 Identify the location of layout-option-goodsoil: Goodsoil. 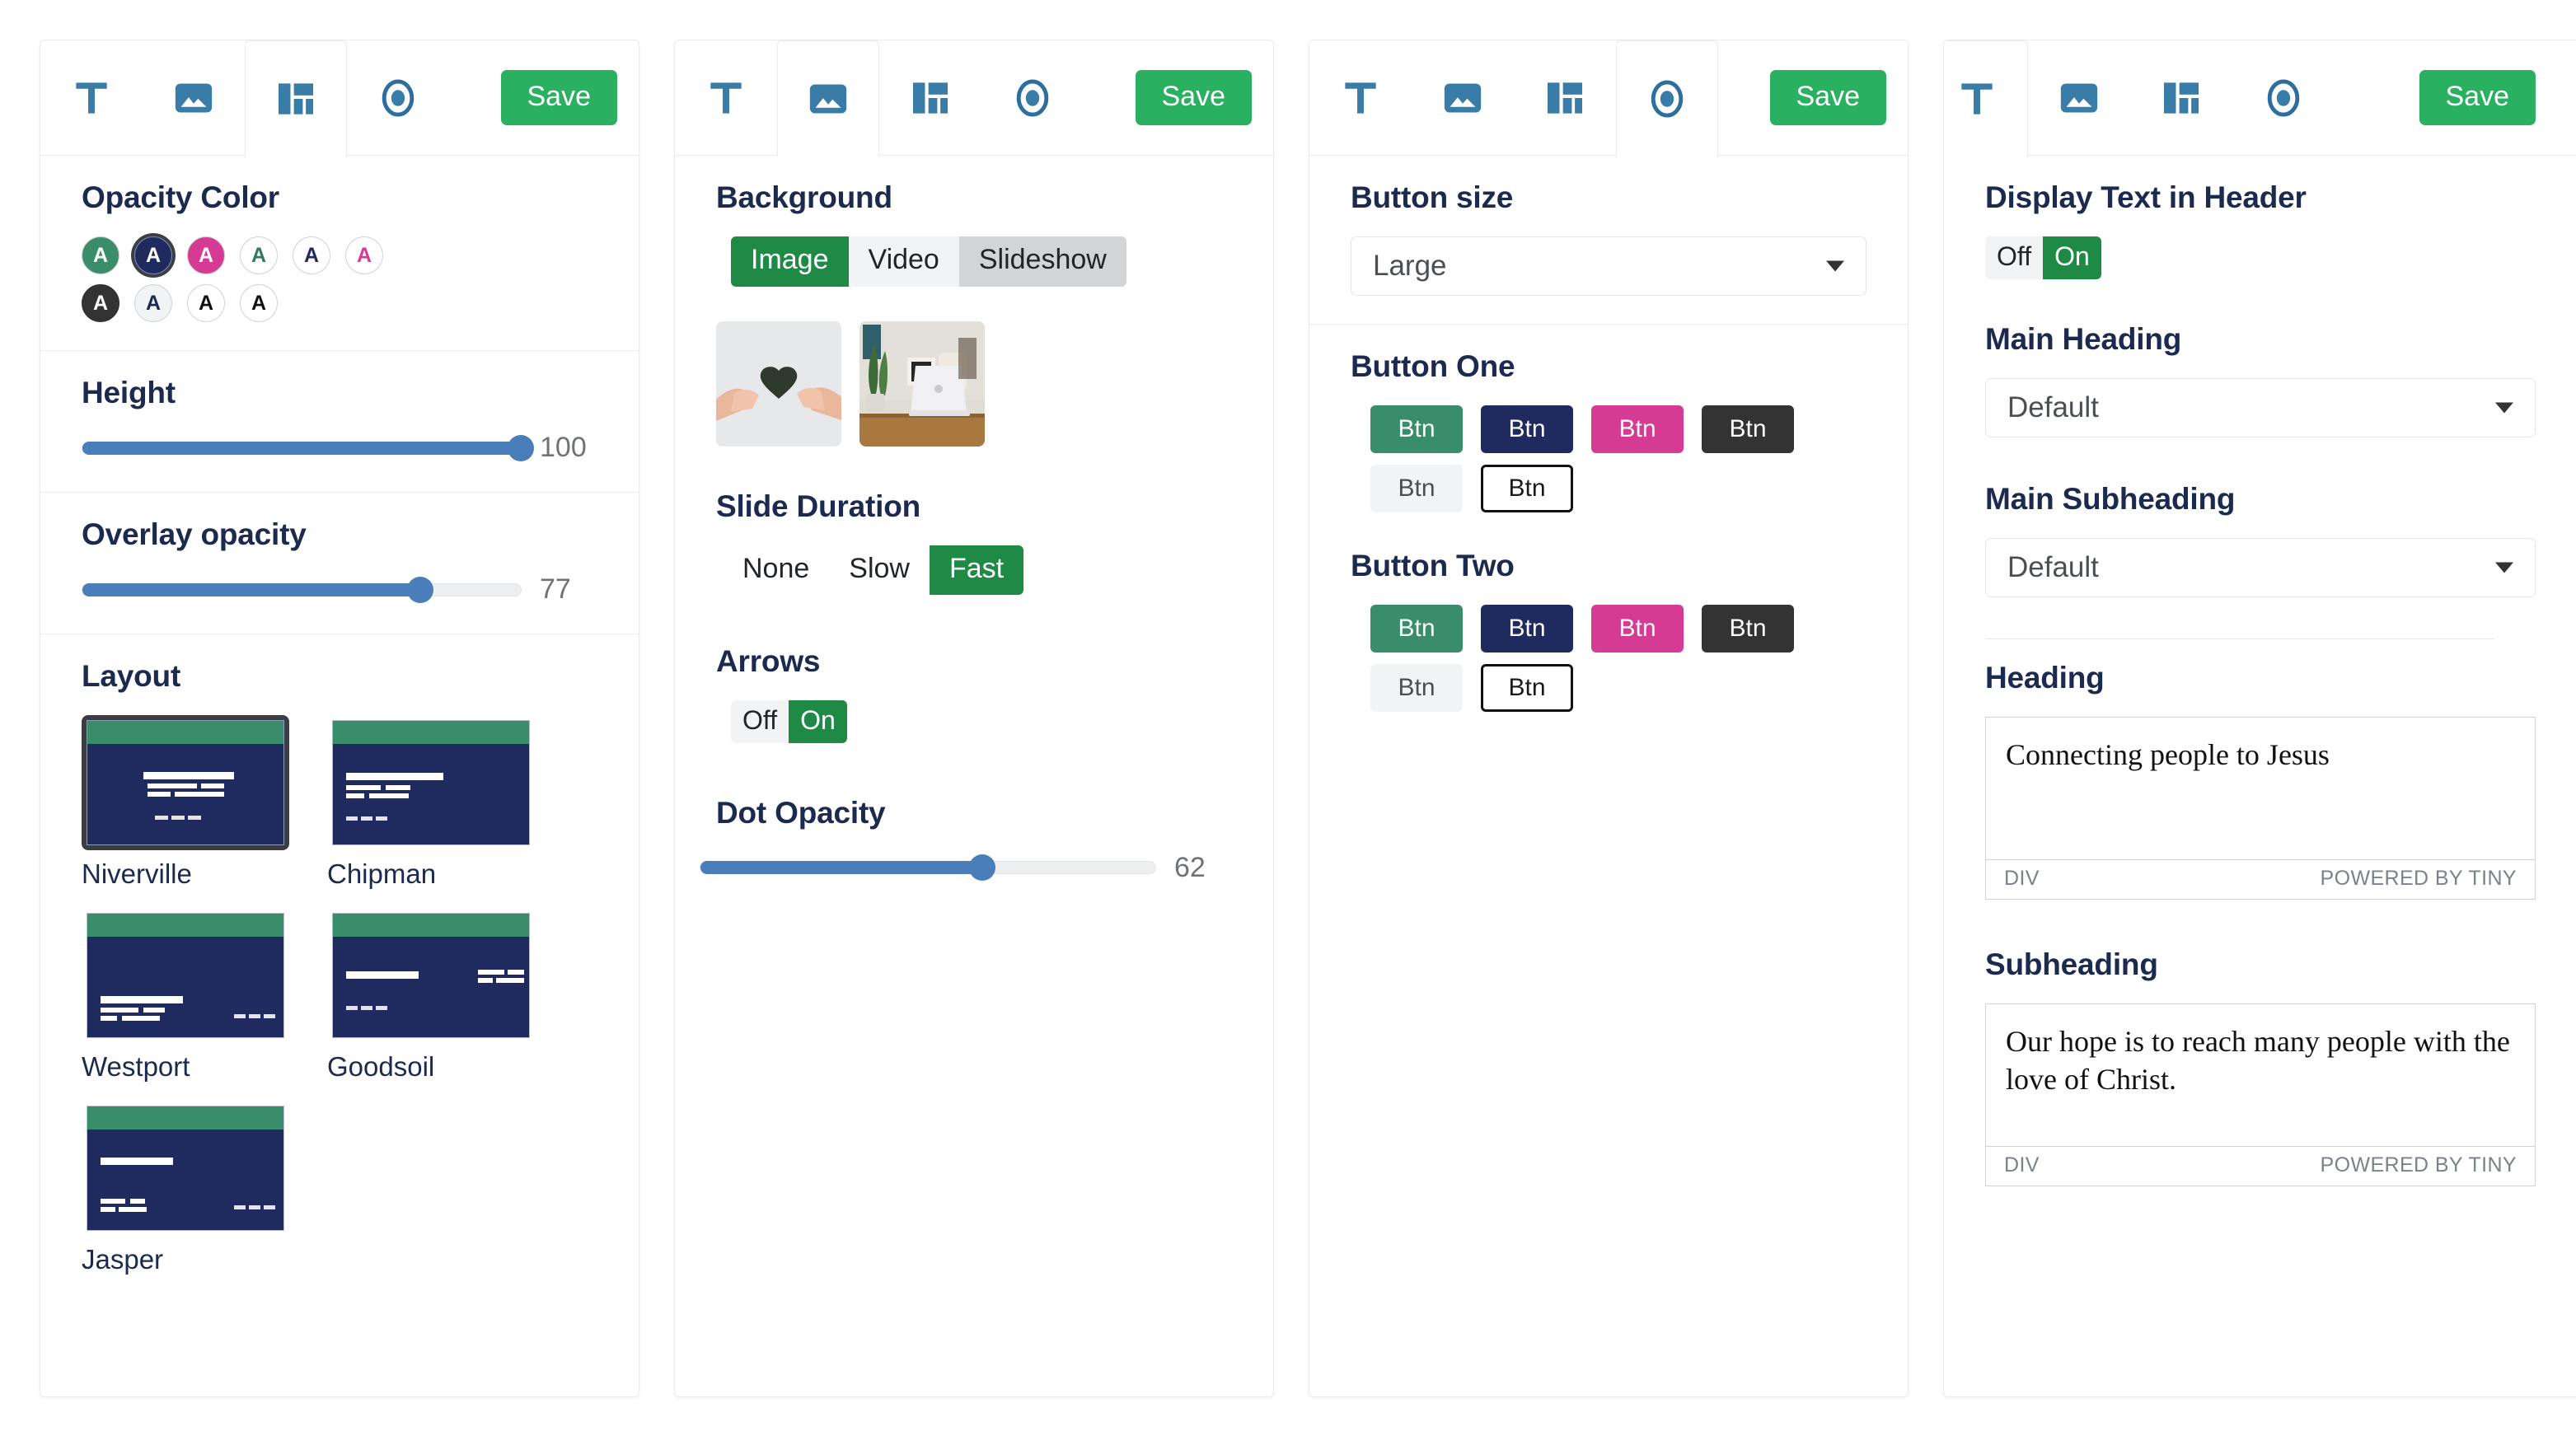
(431, 995).